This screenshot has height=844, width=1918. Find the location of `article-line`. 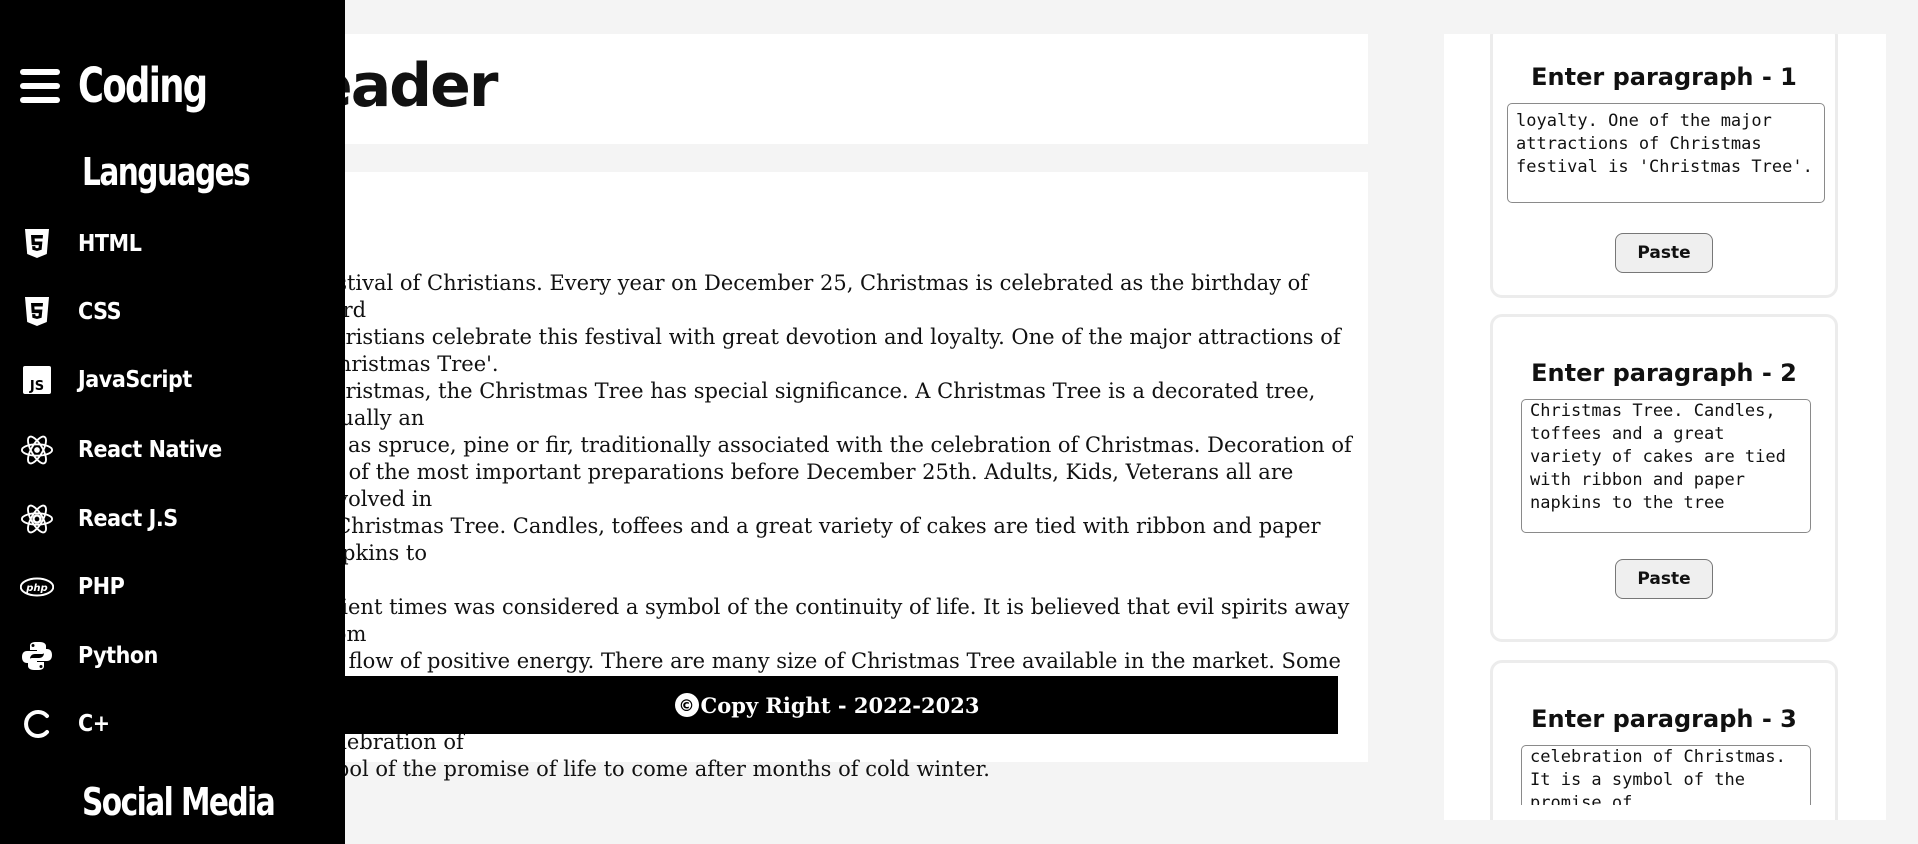

article-line is located at coordinates (836, 580).